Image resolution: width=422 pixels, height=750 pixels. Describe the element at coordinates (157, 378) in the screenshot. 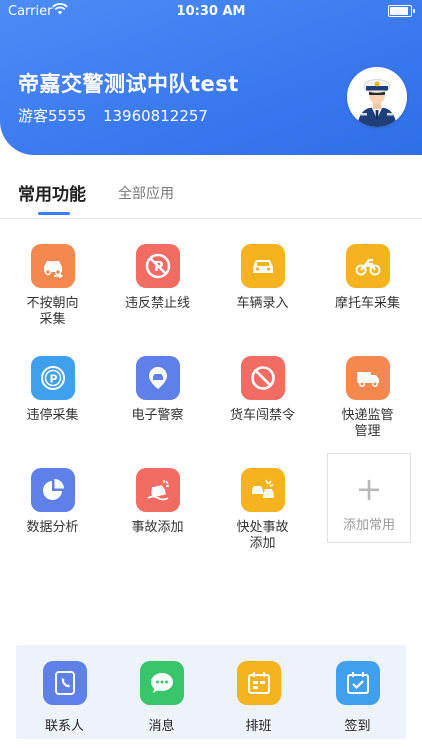

I see `camera-car-icon` at that location.